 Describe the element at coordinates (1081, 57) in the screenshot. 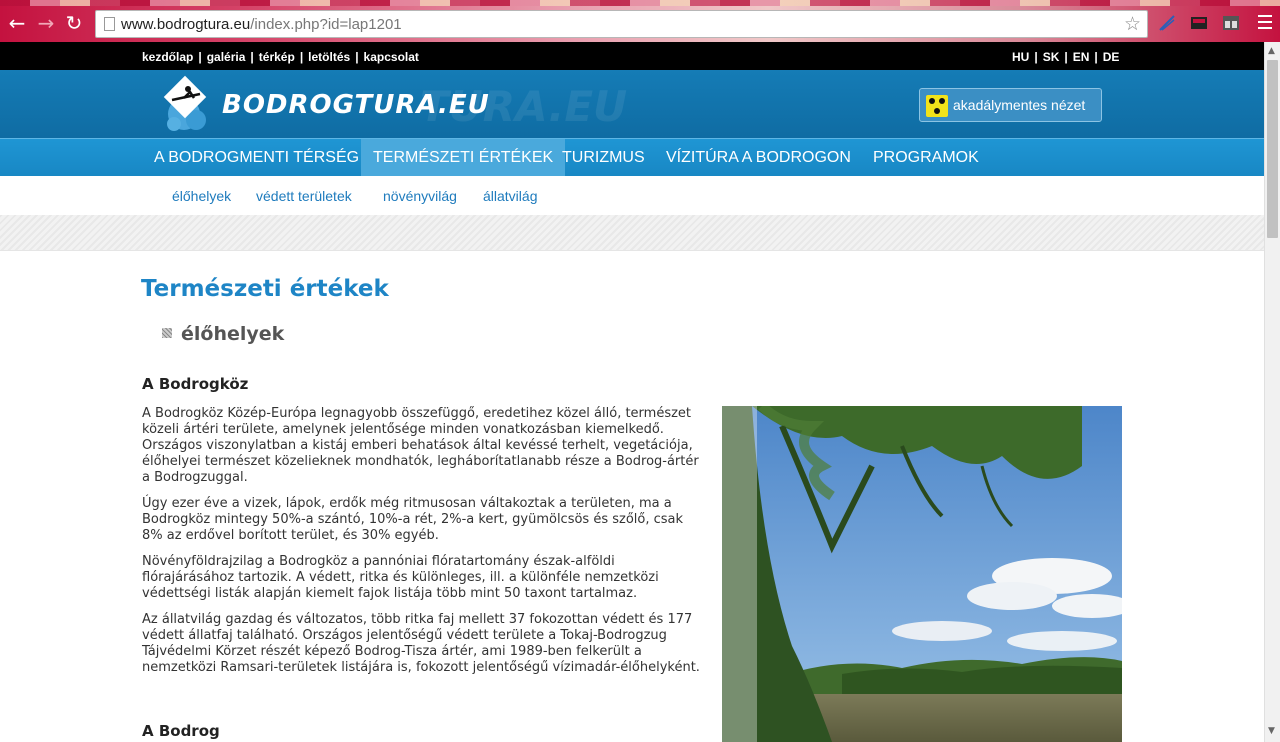

I see `lang-en: EN` at that location.